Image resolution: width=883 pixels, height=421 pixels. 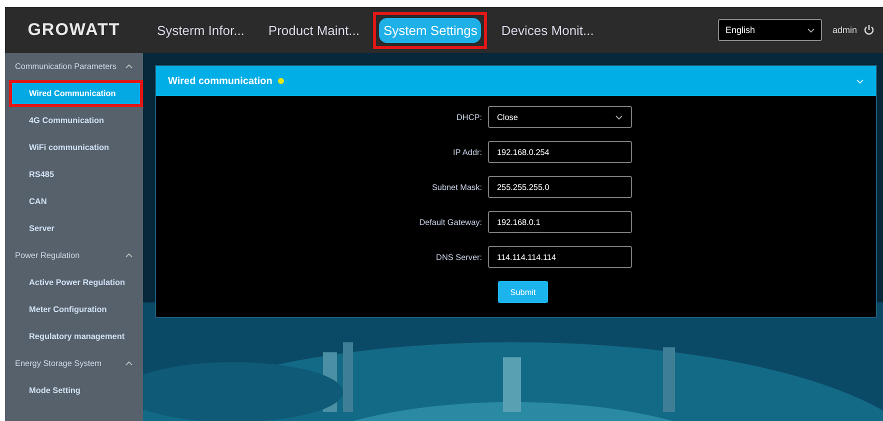 I want to click on sidebar-item: 4G Communication, so click(x=76, y=120).